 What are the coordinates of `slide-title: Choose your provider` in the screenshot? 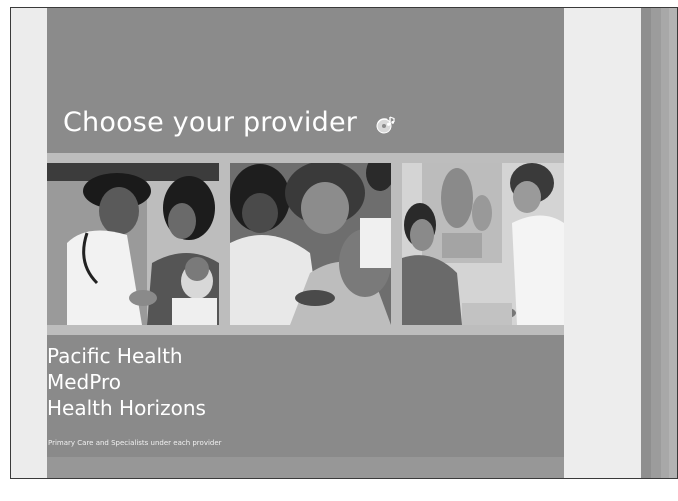 It's located at (210, 122).